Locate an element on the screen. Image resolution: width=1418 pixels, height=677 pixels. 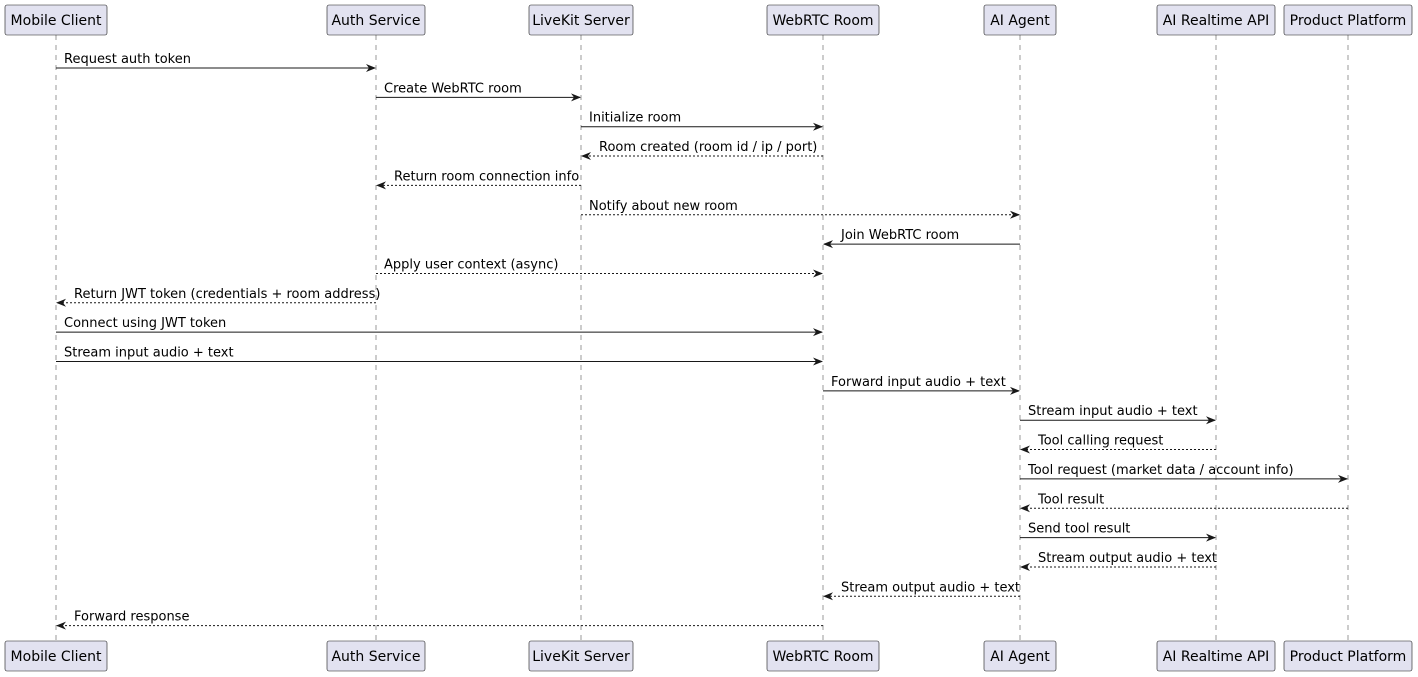
message-19: Stream output audio + text is located at coordinates (921, 590).